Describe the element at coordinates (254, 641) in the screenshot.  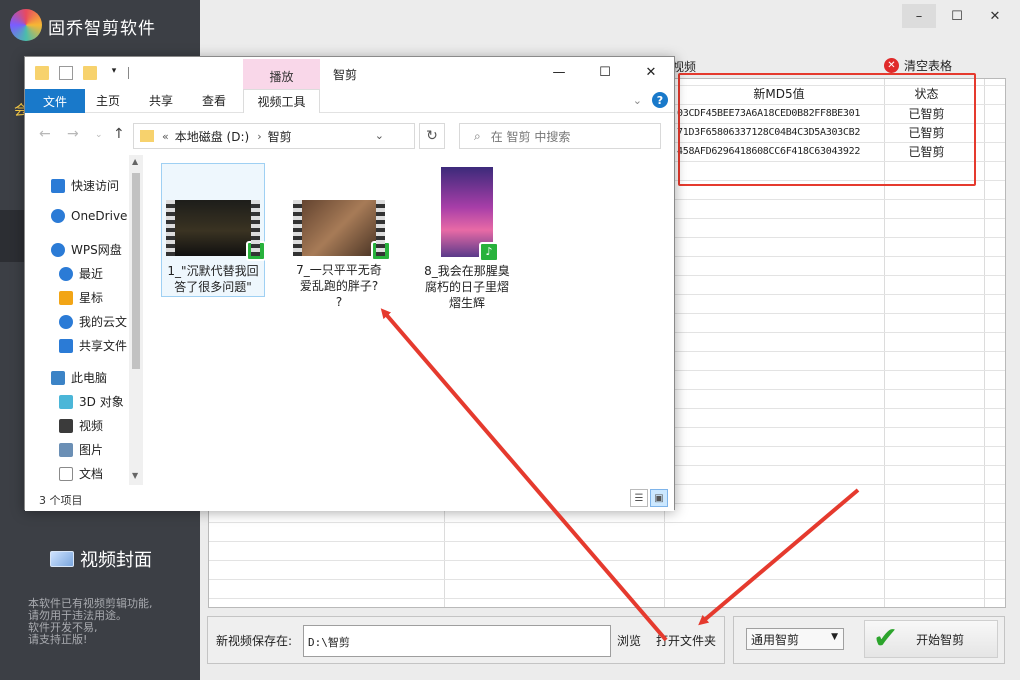
I see `save-path-label: 新视频保存在:` at that location.